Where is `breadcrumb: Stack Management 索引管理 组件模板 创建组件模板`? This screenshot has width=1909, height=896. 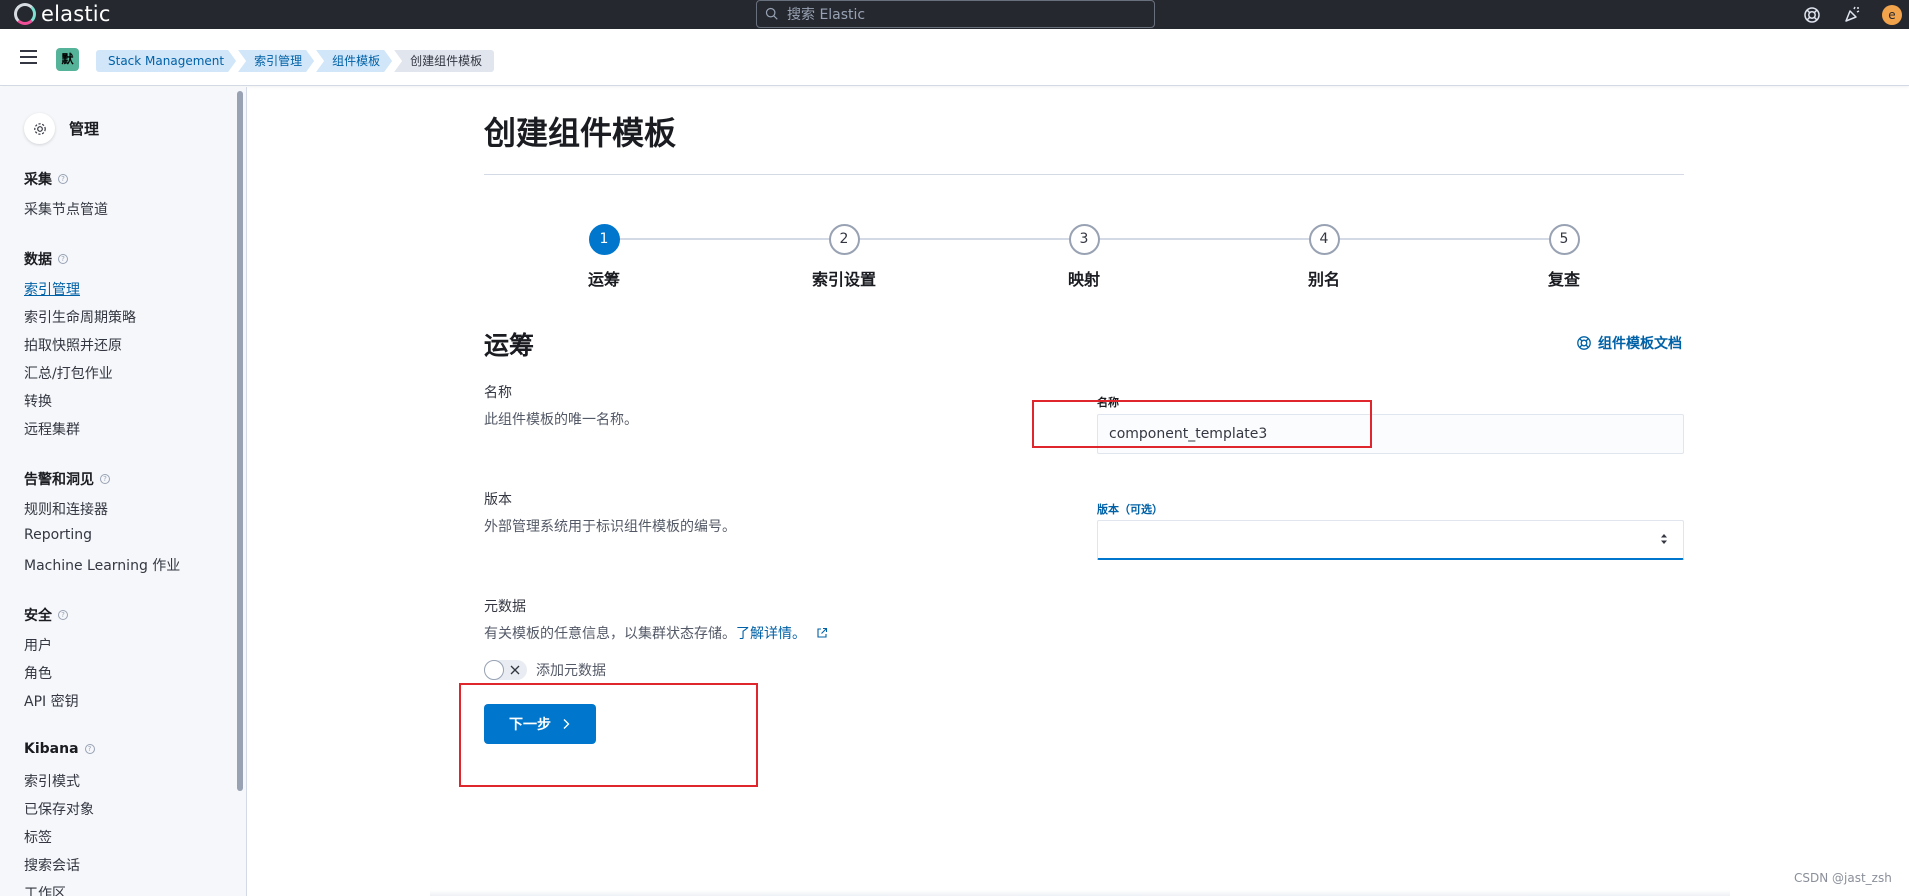 breadcrumb: Stack Management 索引管理 组件模板 创建组件模板 is located at coordinates (296, 61).